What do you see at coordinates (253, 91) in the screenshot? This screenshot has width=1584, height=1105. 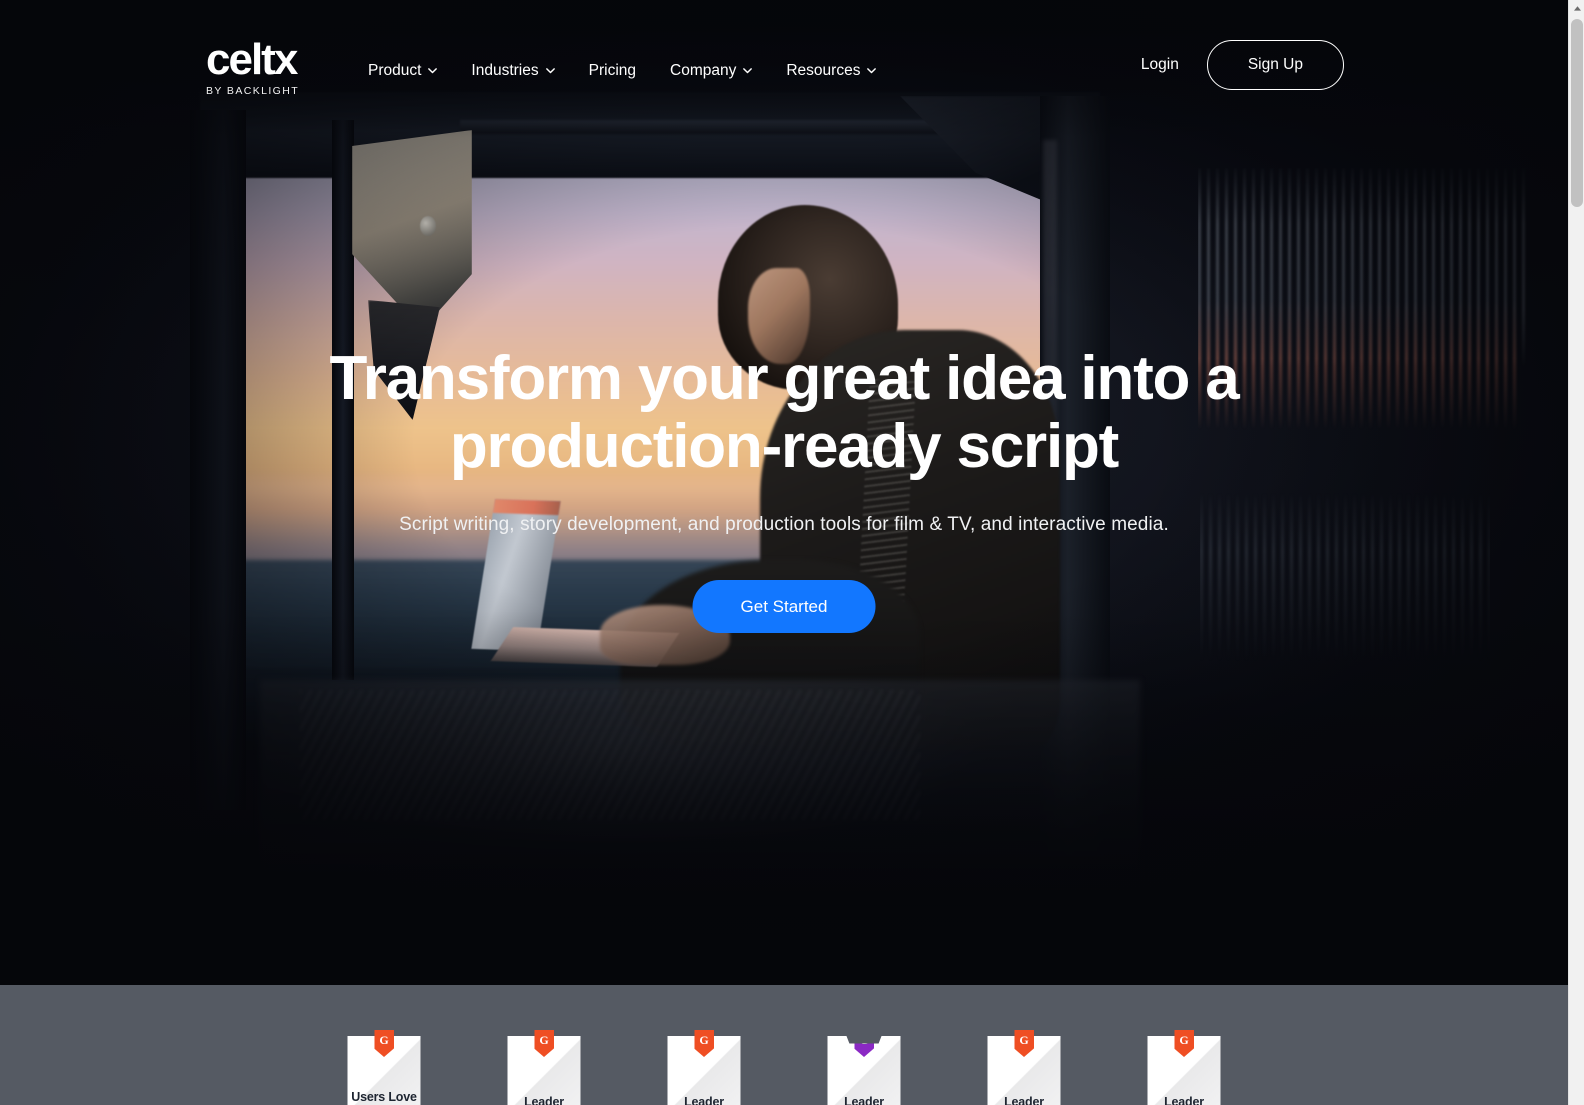 I see `logo-tagline: BY BACKLIGHT` at bounding box center [253, 91].